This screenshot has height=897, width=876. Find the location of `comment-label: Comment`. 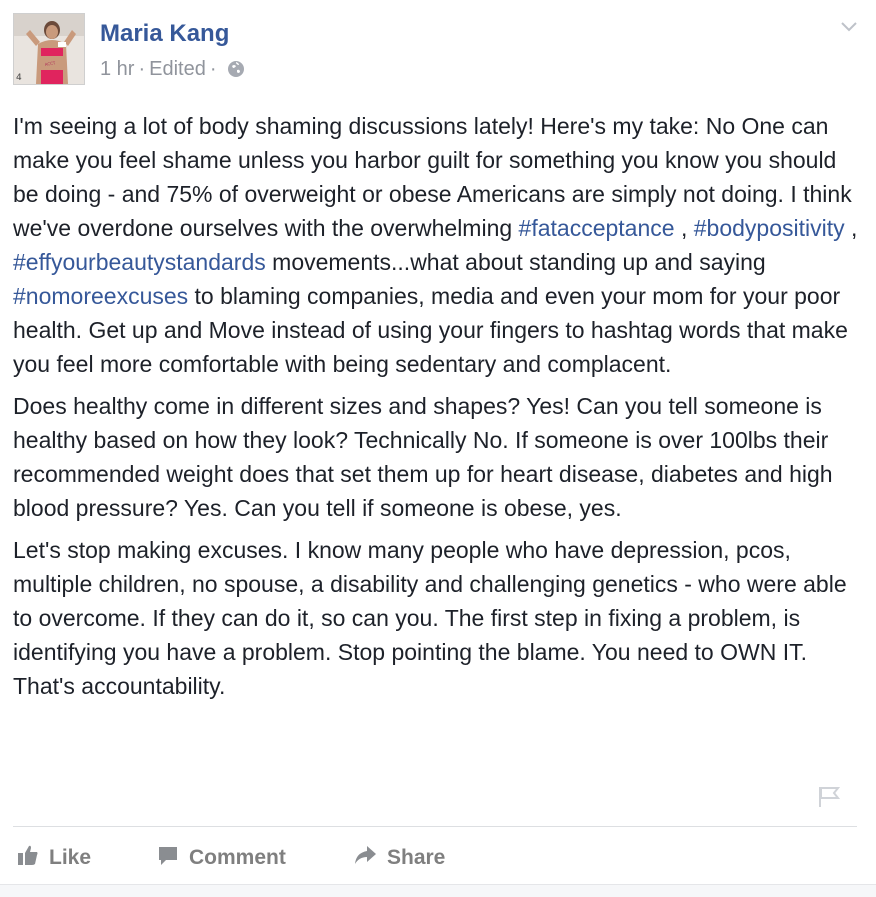

comment-label: Comment is located at coordinates (237, 857).